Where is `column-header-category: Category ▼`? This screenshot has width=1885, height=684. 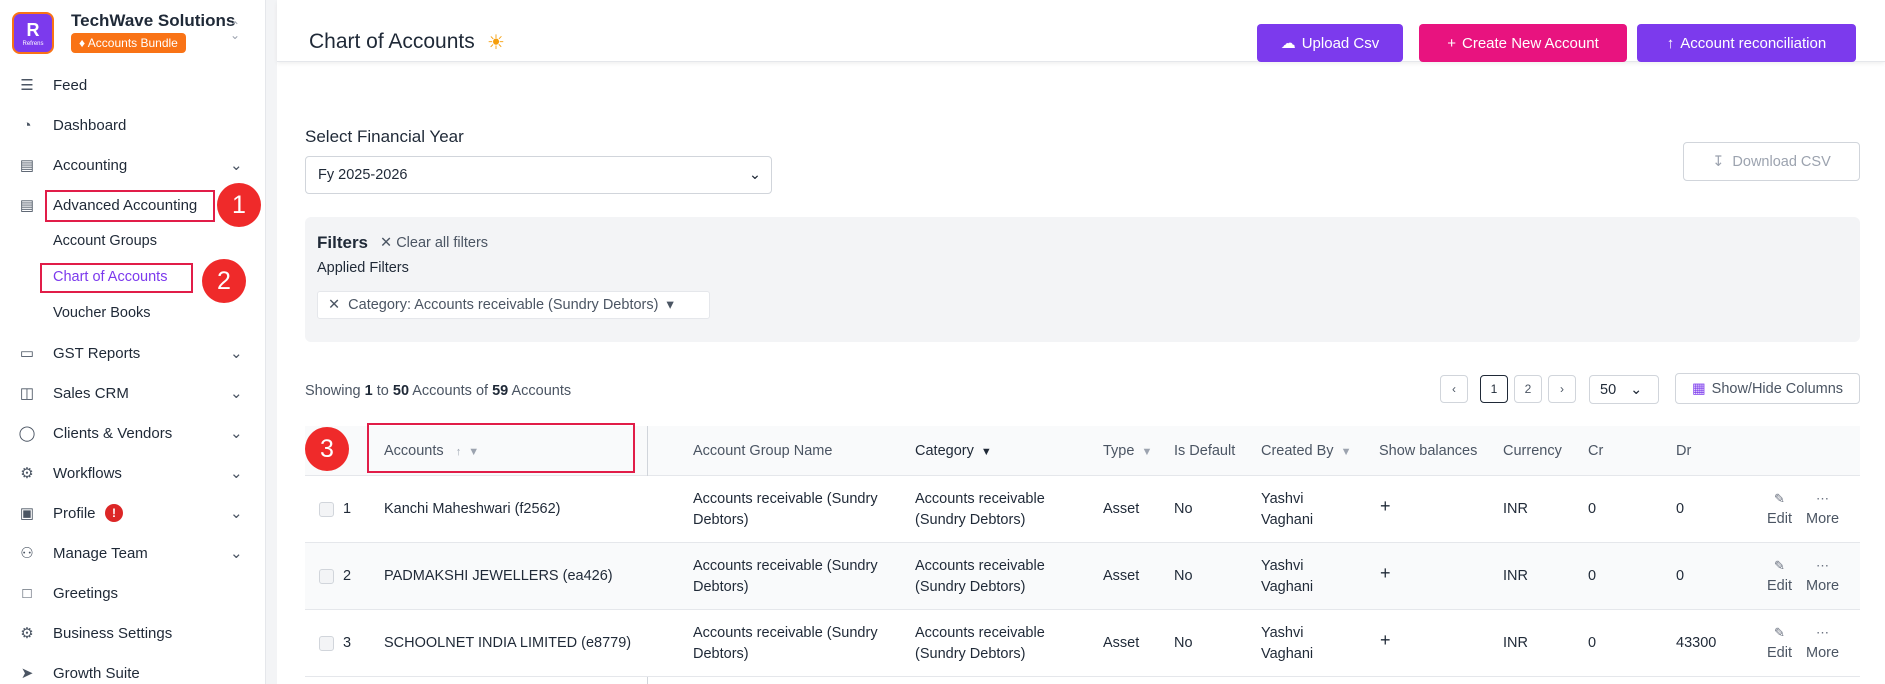
column-header-category: Category ▼ is located at coordinates (953, 451).